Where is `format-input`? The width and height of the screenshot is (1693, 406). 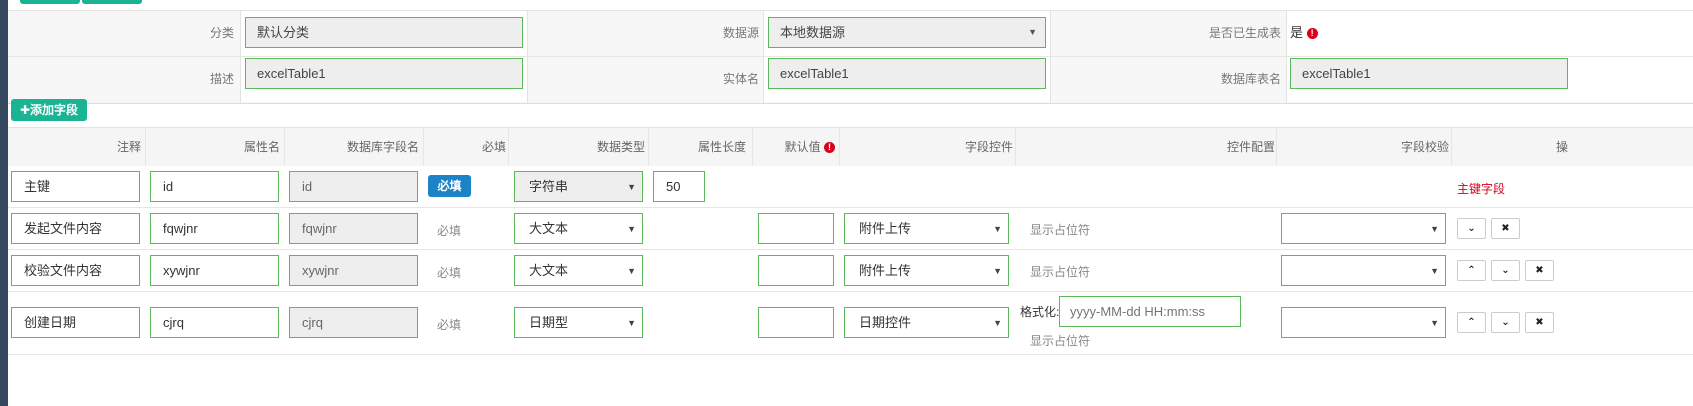 format-input is located at coordinates (1150, 311).